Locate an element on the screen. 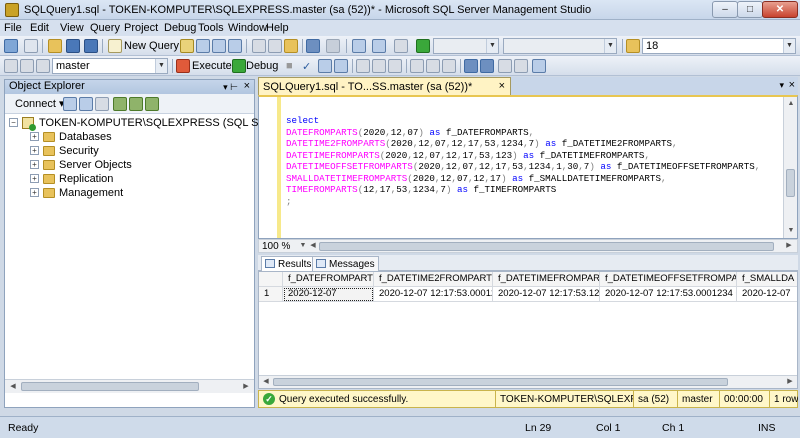  menu-edit: Edit is located at coordinates (39, 28).